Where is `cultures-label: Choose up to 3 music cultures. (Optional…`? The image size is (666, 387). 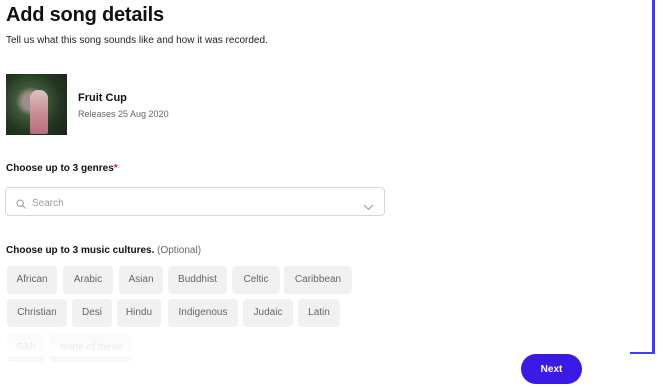
cultures-label: Choose up to 3 music cultures. (Optional… is located at coordinates (103, 250).